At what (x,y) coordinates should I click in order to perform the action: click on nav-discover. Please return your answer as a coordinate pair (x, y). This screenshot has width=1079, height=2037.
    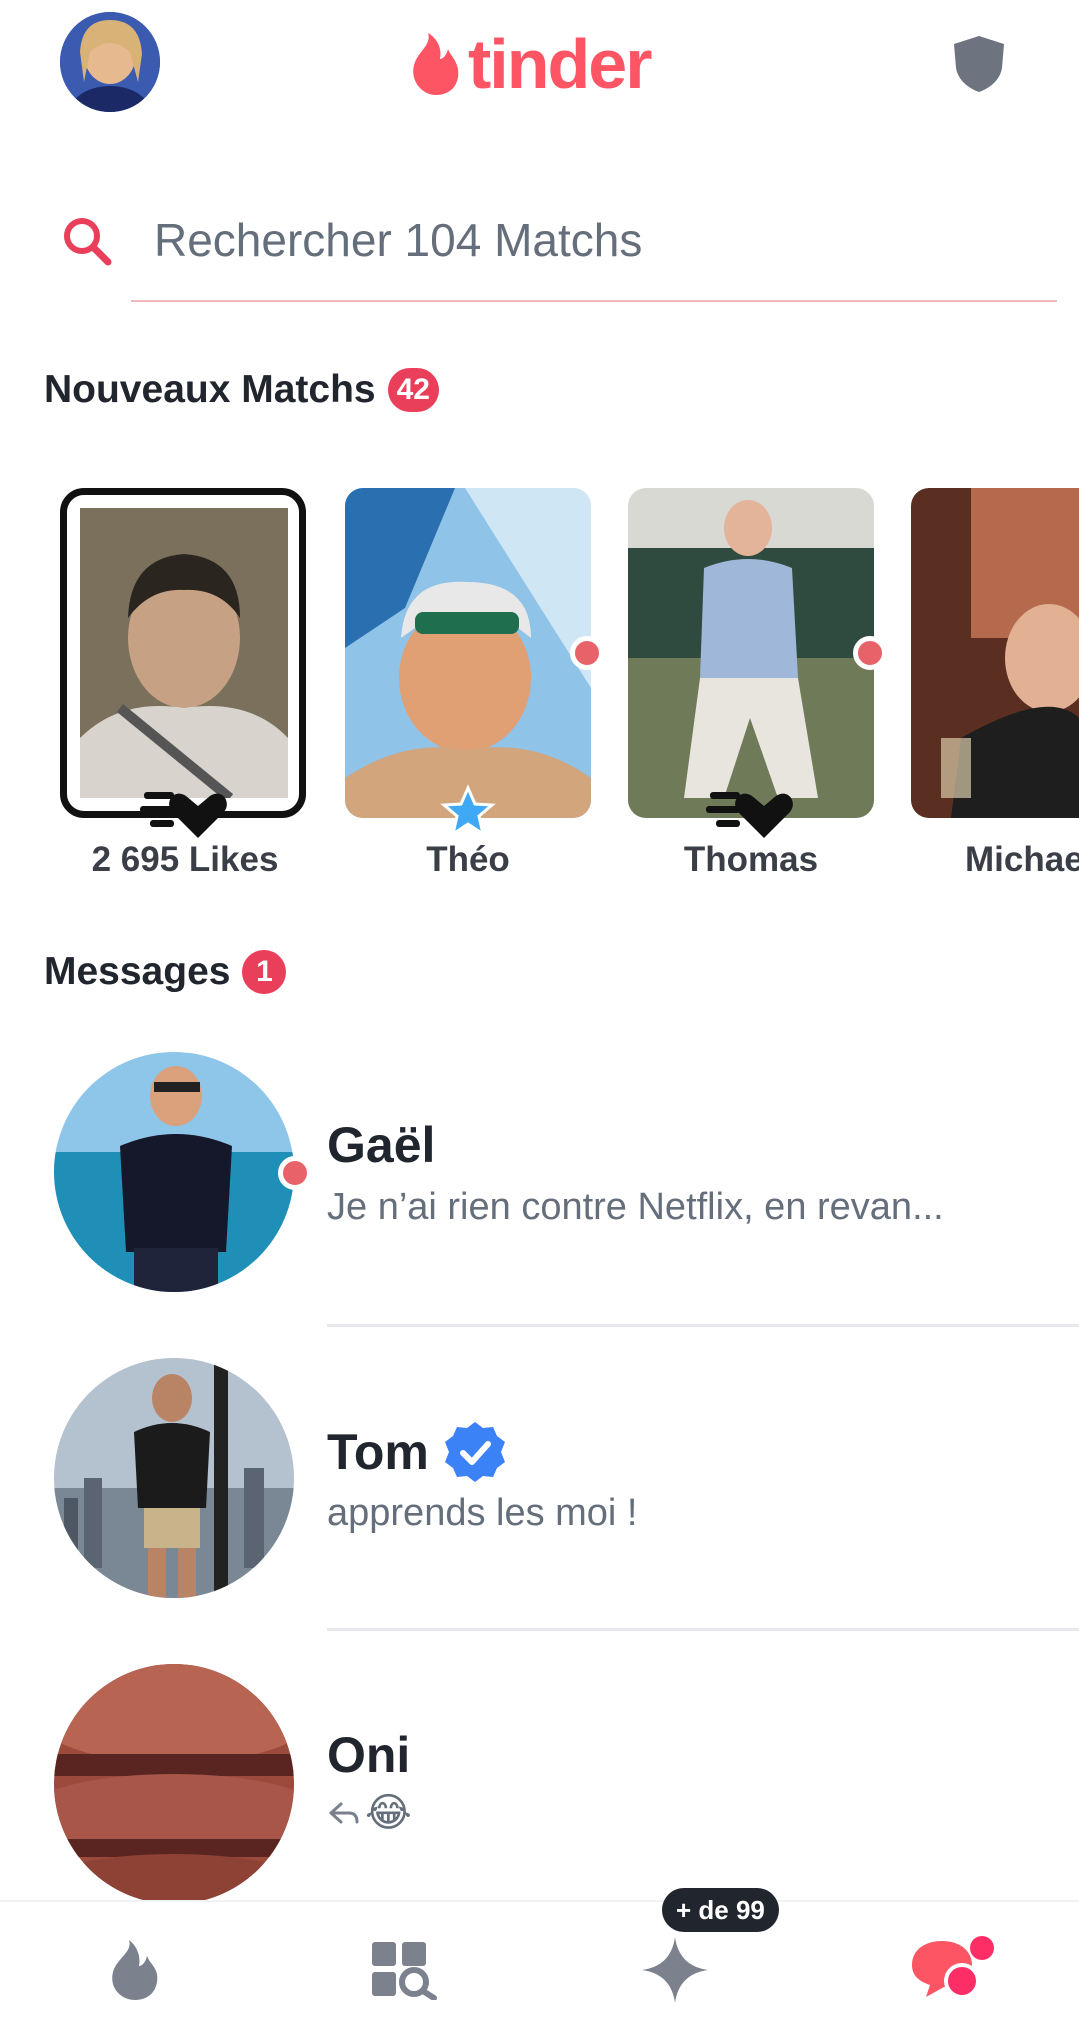
    Looking at the image, I should click on (135, 1969).